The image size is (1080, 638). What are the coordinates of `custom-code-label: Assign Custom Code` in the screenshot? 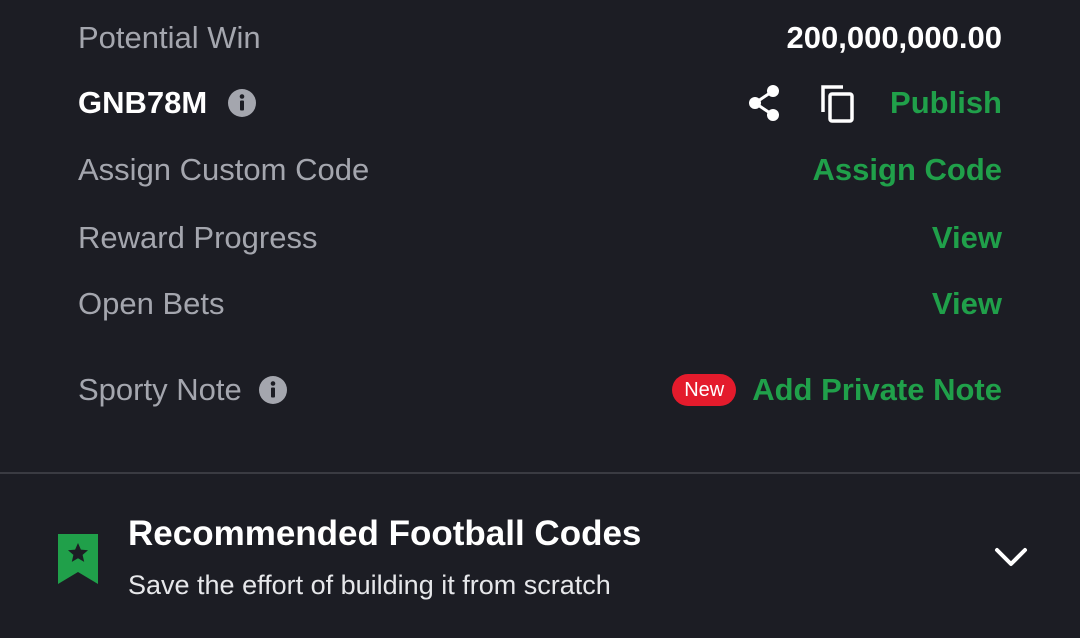 It's located at (224, 169).